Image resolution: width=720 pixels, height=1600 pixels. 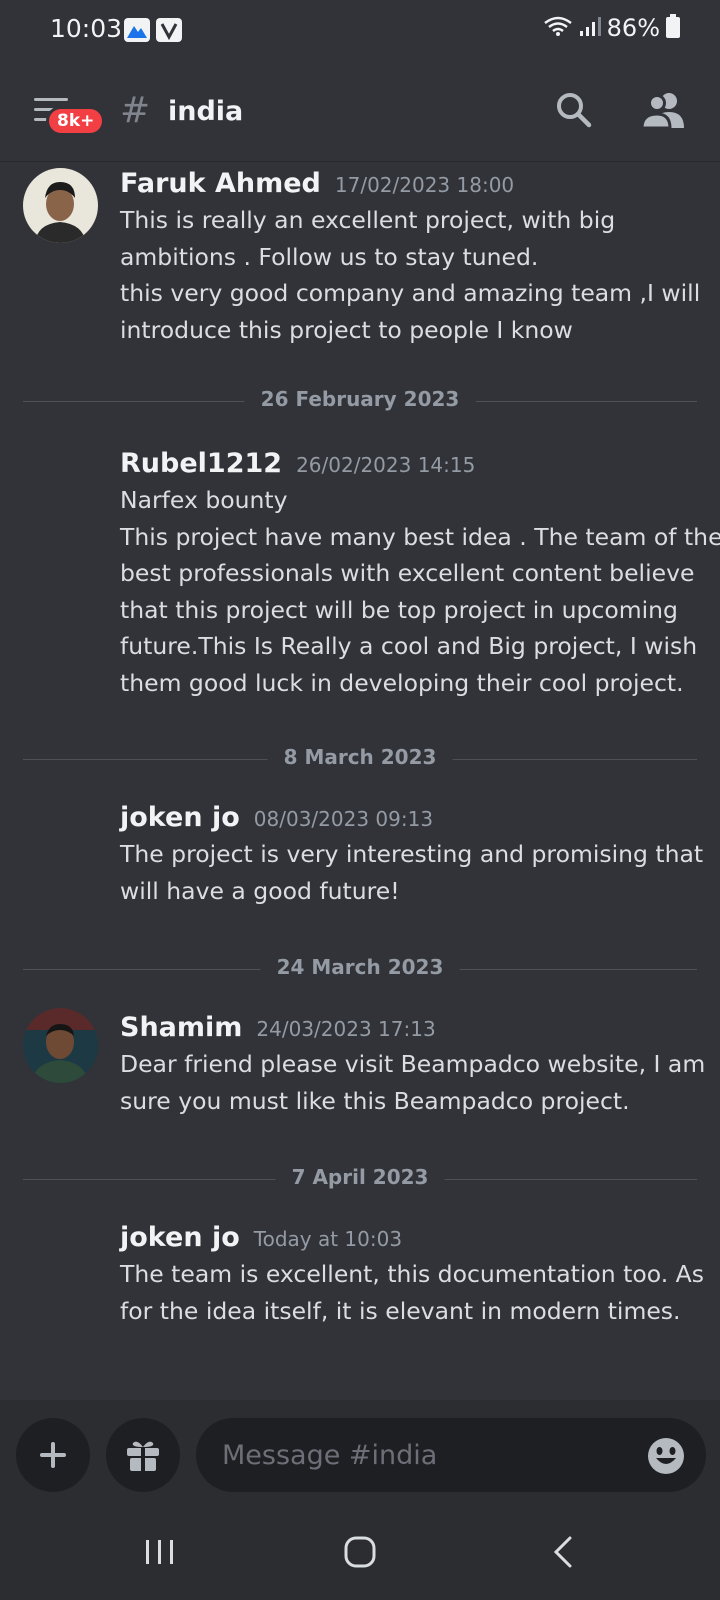 I want to click on home-icon, so click(x=360, y=1552).